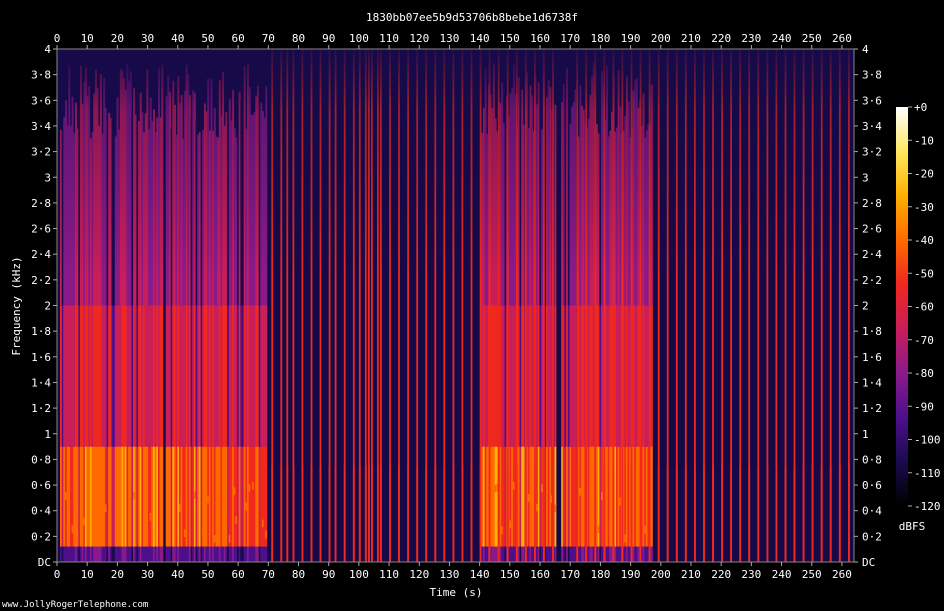  What do you see at coordinates (480, 38) in the screenshot?
I see `x-tick-label-top: 140` at bounding box center [480, 38].